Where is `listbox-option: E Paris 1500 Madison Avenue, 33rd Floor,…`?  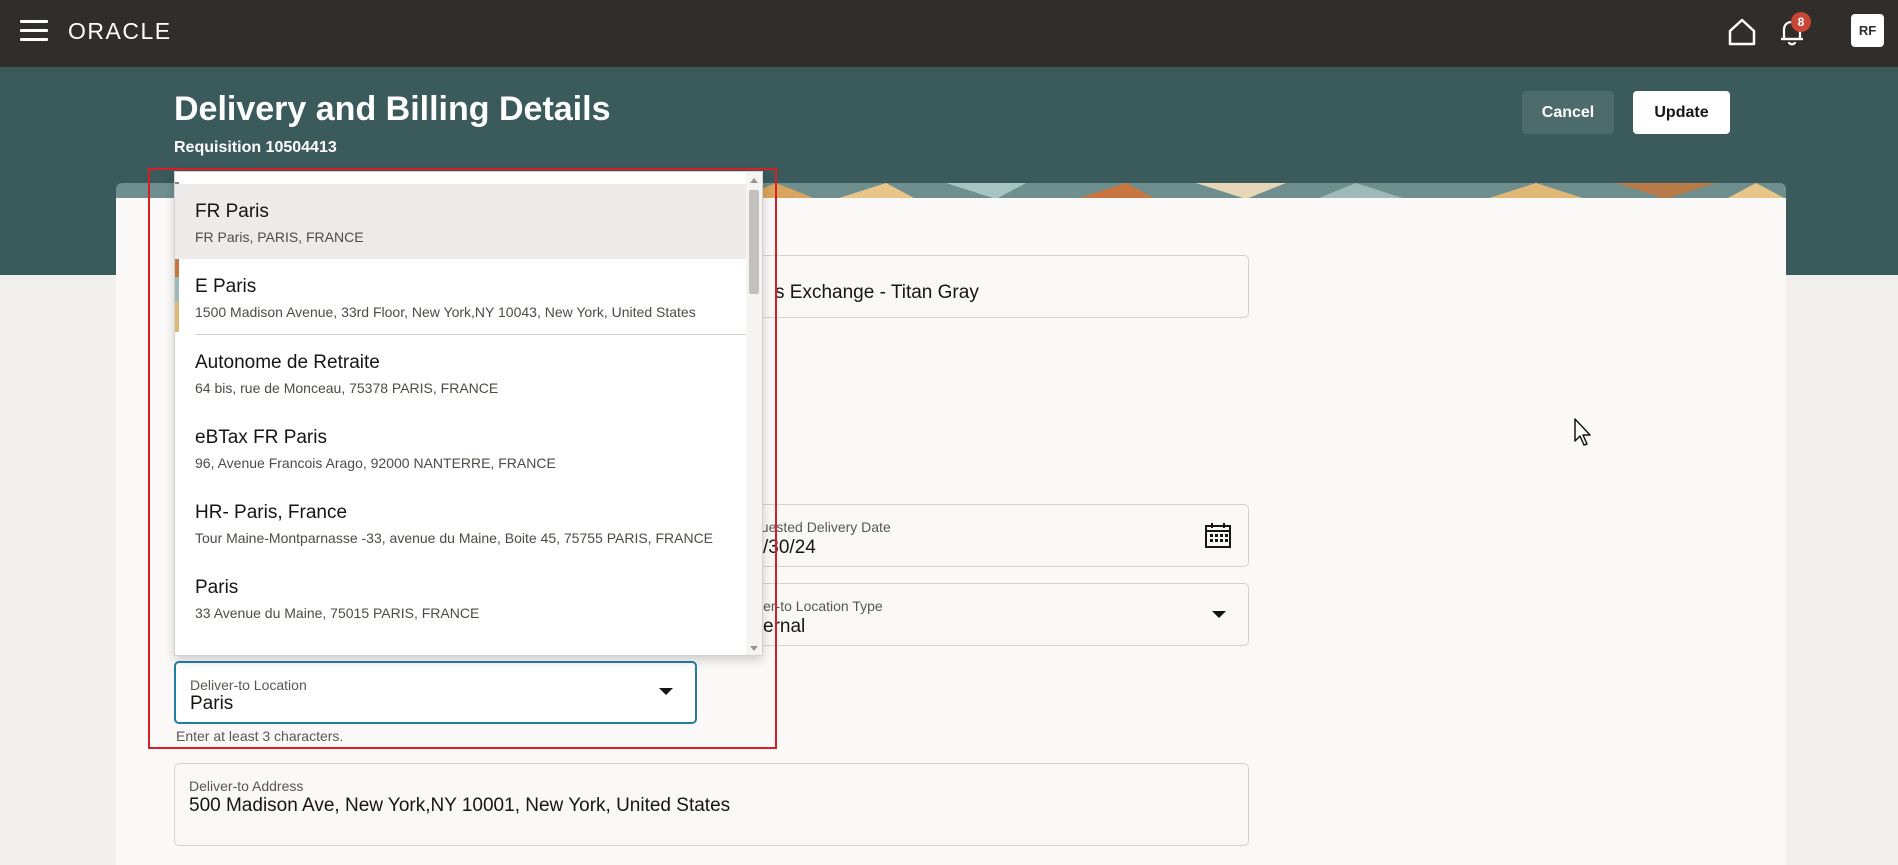 listbox-option: E Paris 1500 Madison Avenue, 33rd Floor,… is located at coordinates (461, 296).